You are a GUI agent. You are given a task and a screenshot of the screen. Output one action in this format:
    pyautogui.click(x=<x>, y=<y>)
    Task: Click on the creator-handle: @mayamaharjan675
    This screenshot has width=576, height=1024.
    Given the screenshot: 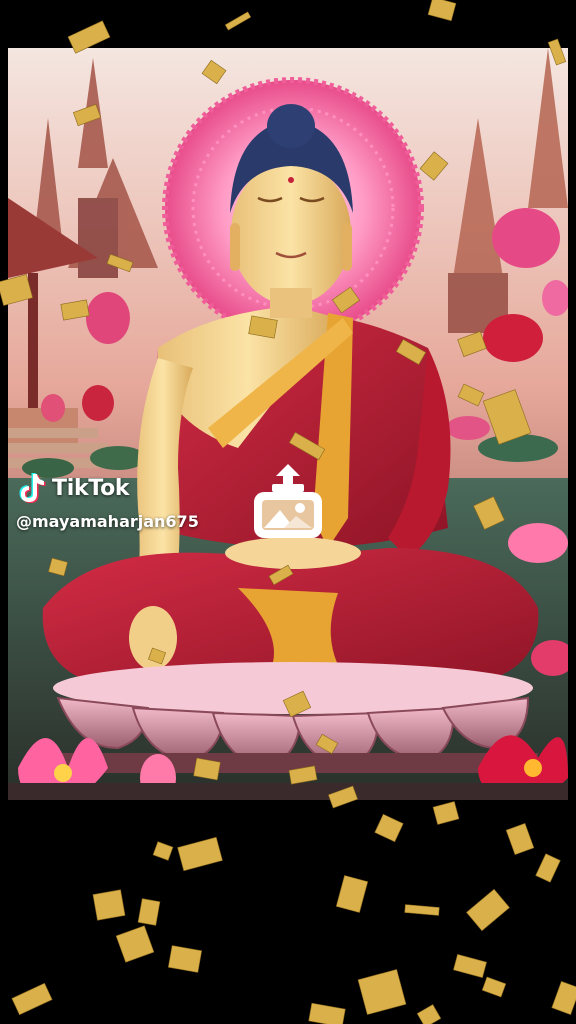 What is the action you would take?
    pyautogui.click(x=107, y=521)
    